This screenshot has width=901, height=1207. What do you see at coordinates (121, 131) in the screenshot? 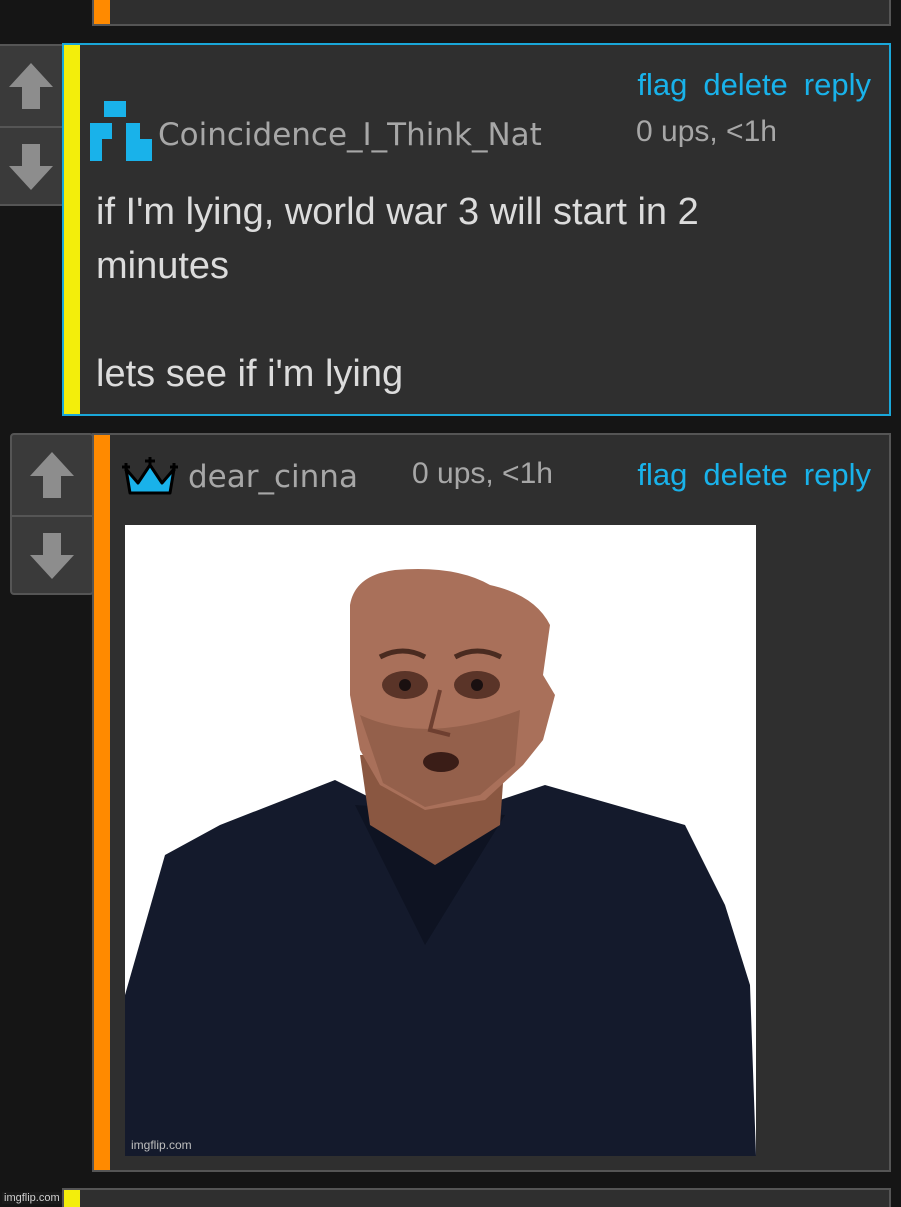
I see `pixel-avatar-icon` at bounding box center [121, 131].